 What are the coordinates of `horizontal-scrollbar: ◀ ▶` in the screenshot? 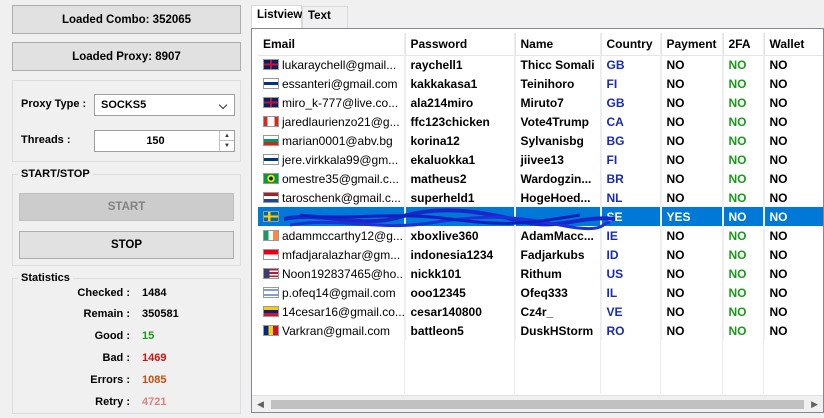 It's located at (537, 403).